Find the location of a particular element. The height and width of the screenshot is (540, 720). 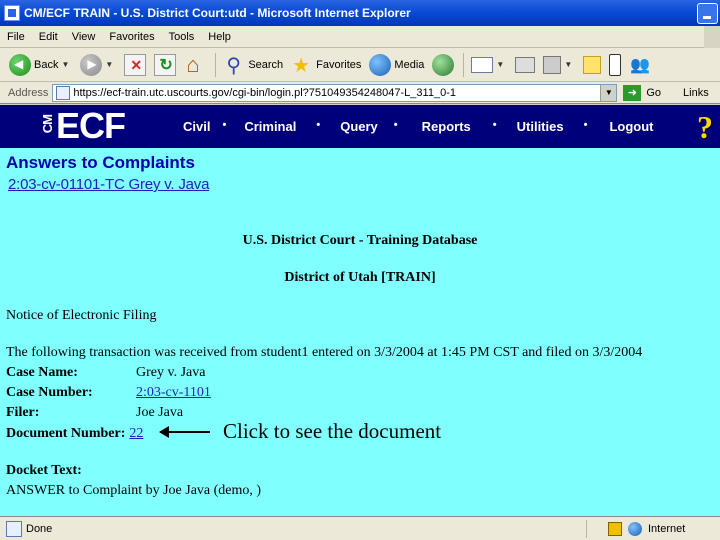

minimize-button is located at coordinates (707, 13).